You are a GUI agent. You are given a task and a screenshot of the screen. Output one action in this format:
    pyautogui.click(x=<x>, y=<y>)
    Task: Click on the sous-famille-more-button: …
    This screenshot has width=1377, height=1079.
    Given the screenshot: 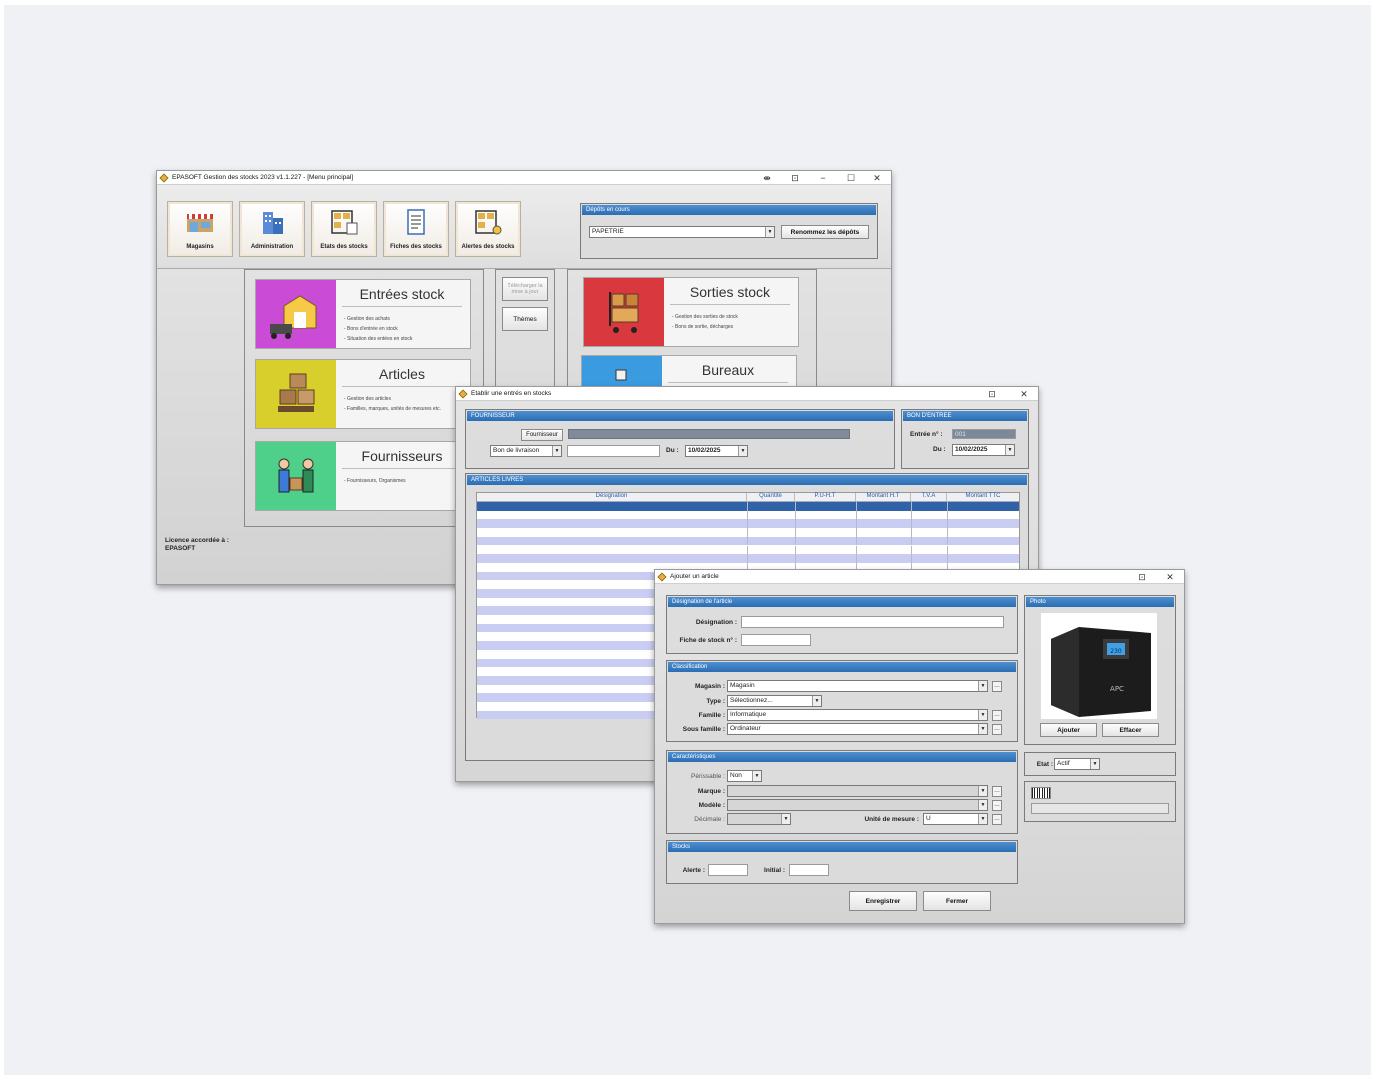 What is the action you would take?
    pyautogui.click(x=997, y=729)
    